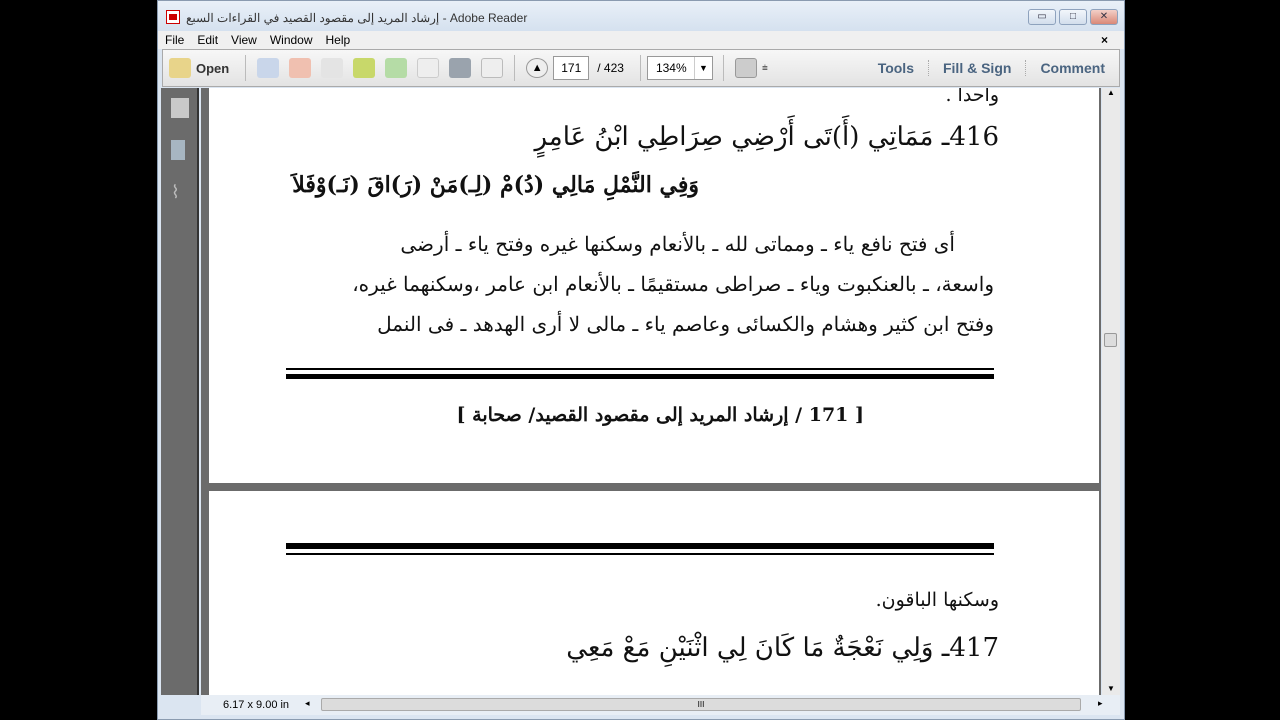 The height and width of the screenshot is (720, 1280). What do you see at coordinates (976, 68) in the screenshot?
I see `fill-sign-pane-button: Fill & Sign` at bounding box center [976, 68].